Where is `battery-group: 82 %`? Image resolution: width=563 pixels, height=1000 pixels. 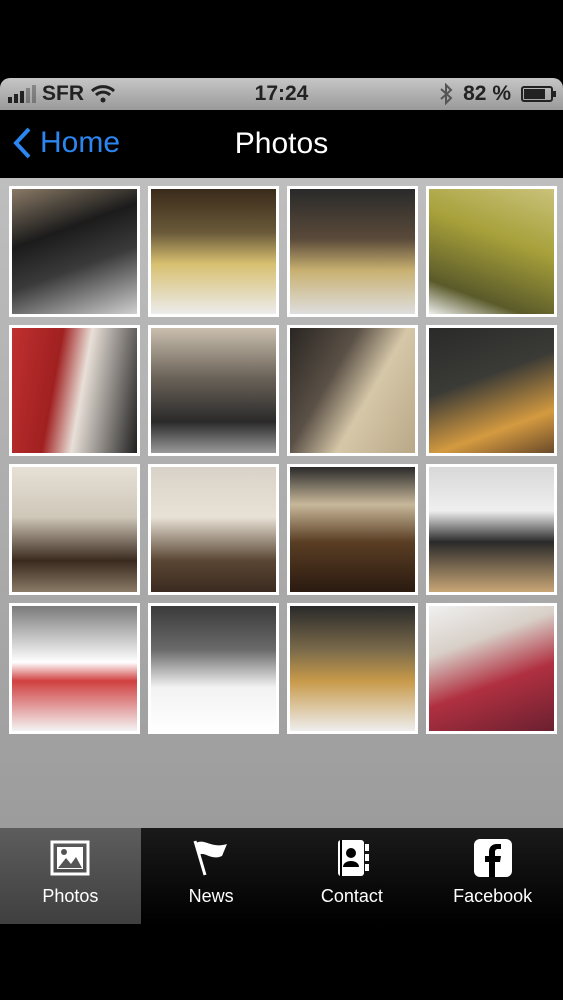 battery-group: 82 % is located at coordinates (497, 94).